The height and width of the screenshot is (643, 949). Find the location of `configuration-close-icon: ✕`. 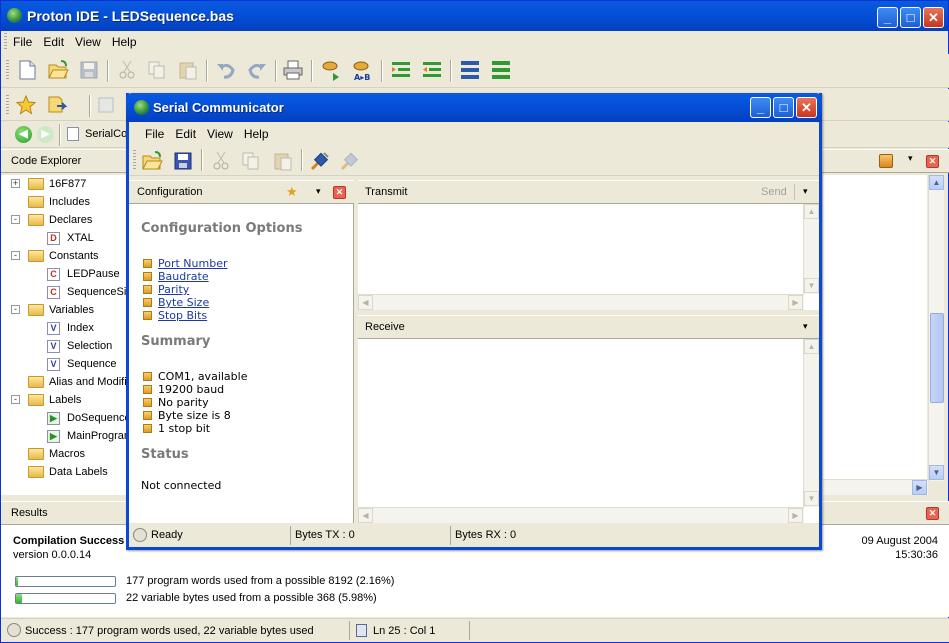

configuration-close-icon: ✕ is located at coordinates (339, 192).